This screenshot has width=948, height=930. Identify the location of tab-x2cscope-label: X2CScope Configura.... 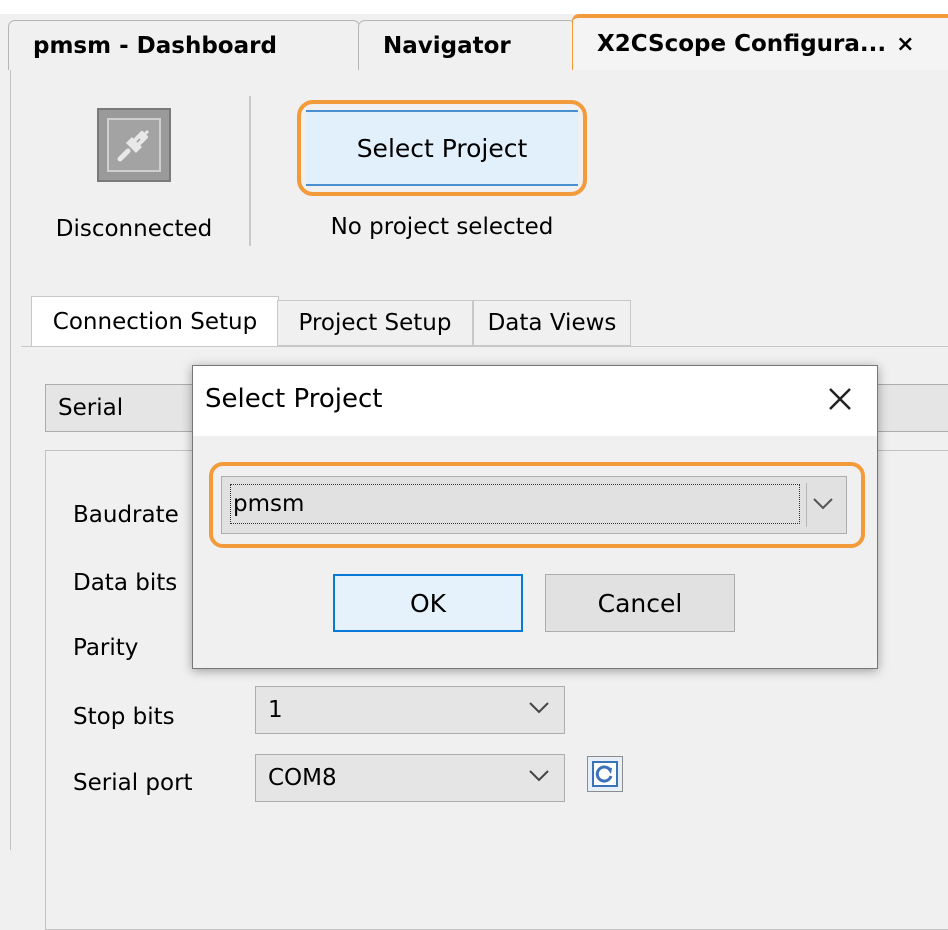
(742, 44).